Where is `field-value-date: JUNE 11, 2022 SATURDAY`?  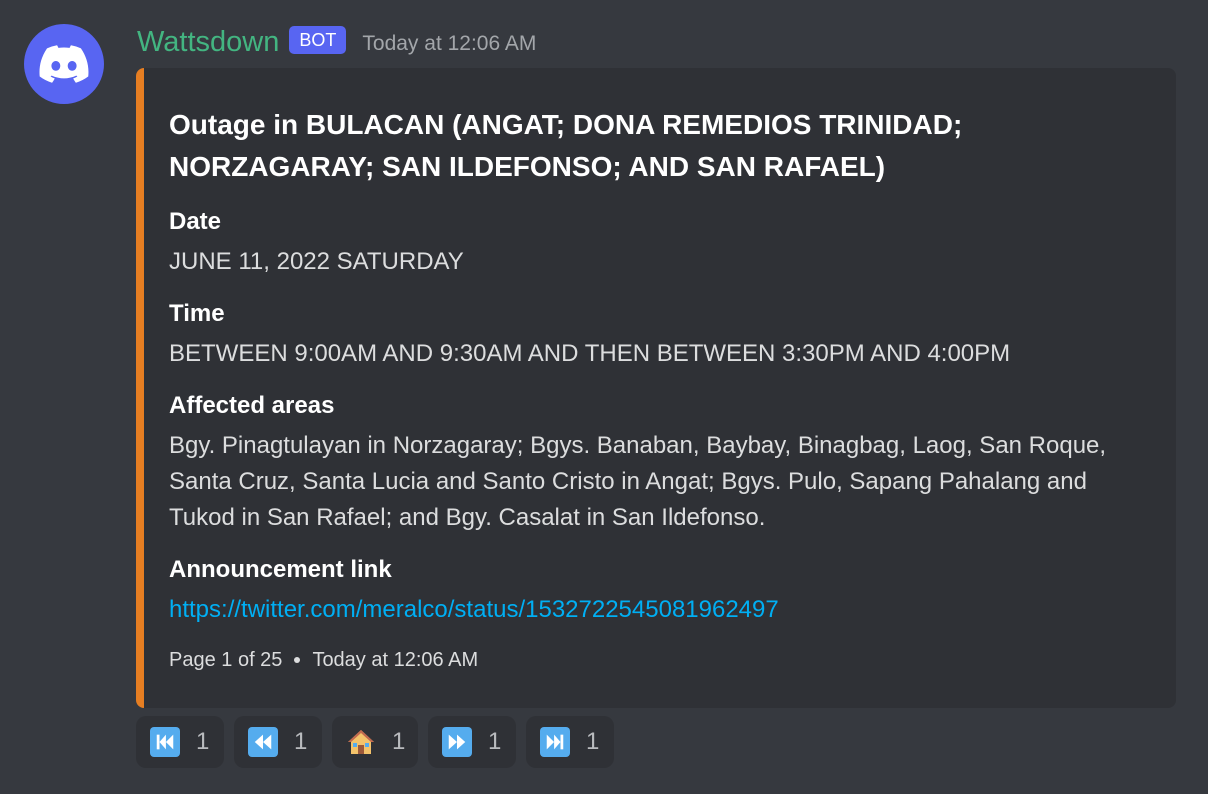
field-value-date: JUNE 11, 2022 SATURDAY is located at coordinates (316, 261).